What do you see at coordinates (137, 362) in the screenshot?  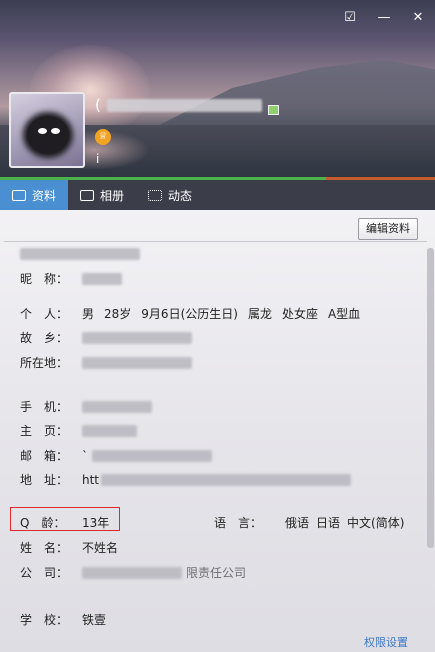 I see `location-redacted` at bounding box center [137, 362].